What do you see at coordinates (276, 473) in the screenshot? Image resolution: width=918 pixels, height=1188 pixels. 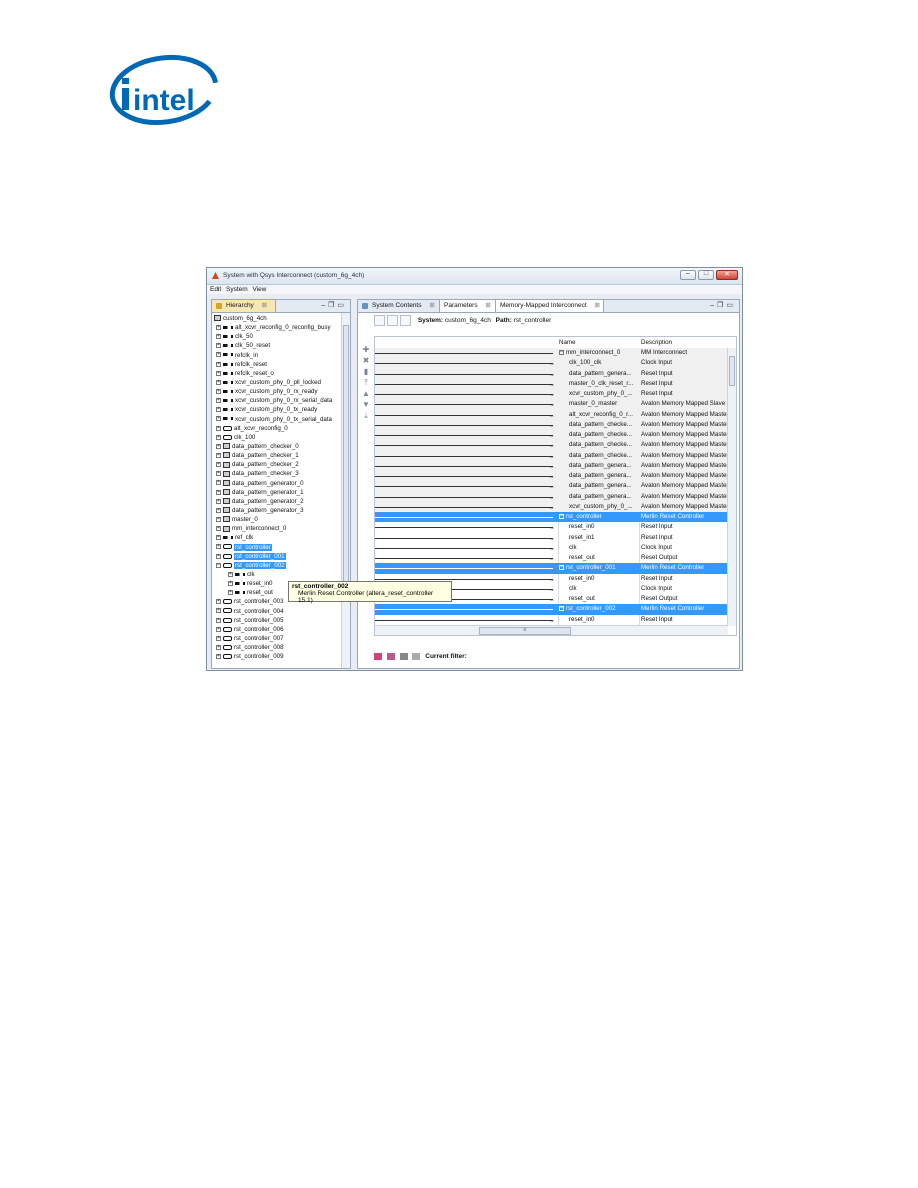 I see `tree-item: + data_pattern_checker_3` at bounding box center [276, 473].